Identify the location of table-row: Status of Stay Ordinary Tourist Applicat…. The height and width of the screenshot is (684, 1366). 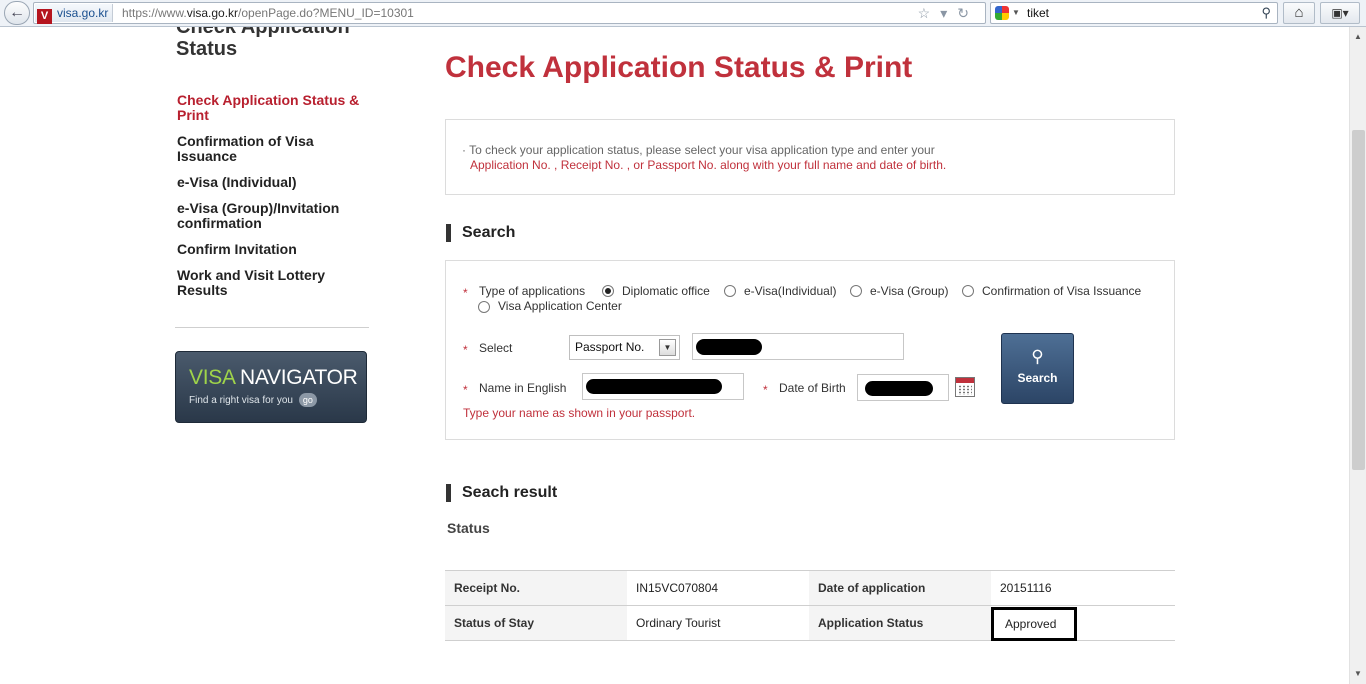
(810, 623).